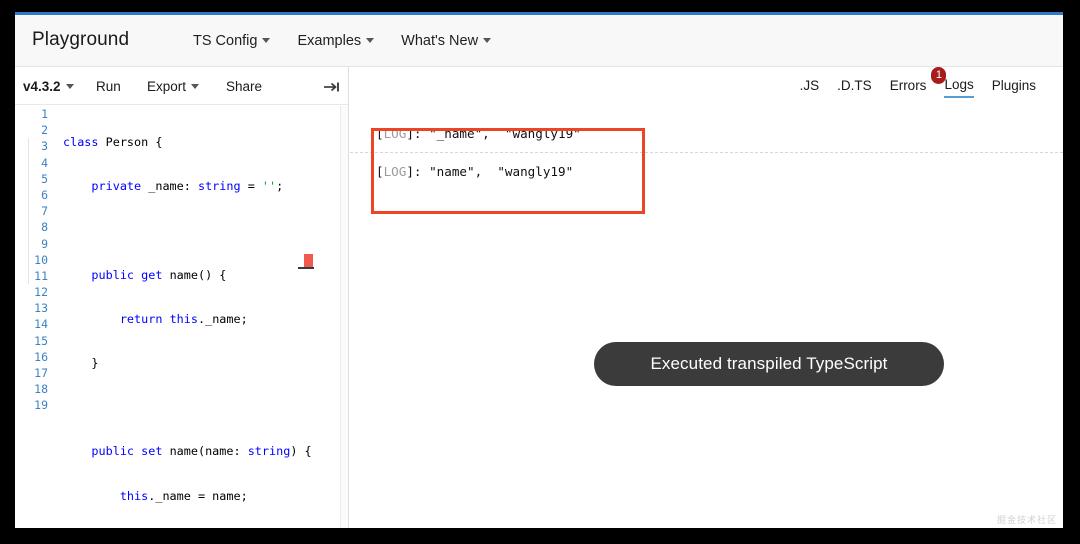 The height and width of the screenshot is (544, 1080). What do you see at coordinates (41, 340) in the screenshot?
I see `line-number: 15` at bounding box center [41, 340].